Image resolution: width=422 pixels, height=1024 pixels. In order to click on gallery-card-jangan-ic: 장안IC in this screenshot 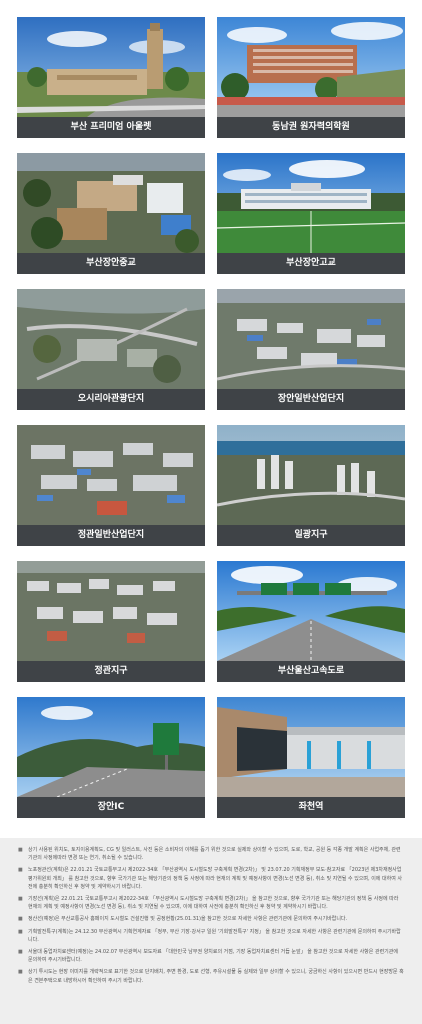, I will do `click(111, 757)`.